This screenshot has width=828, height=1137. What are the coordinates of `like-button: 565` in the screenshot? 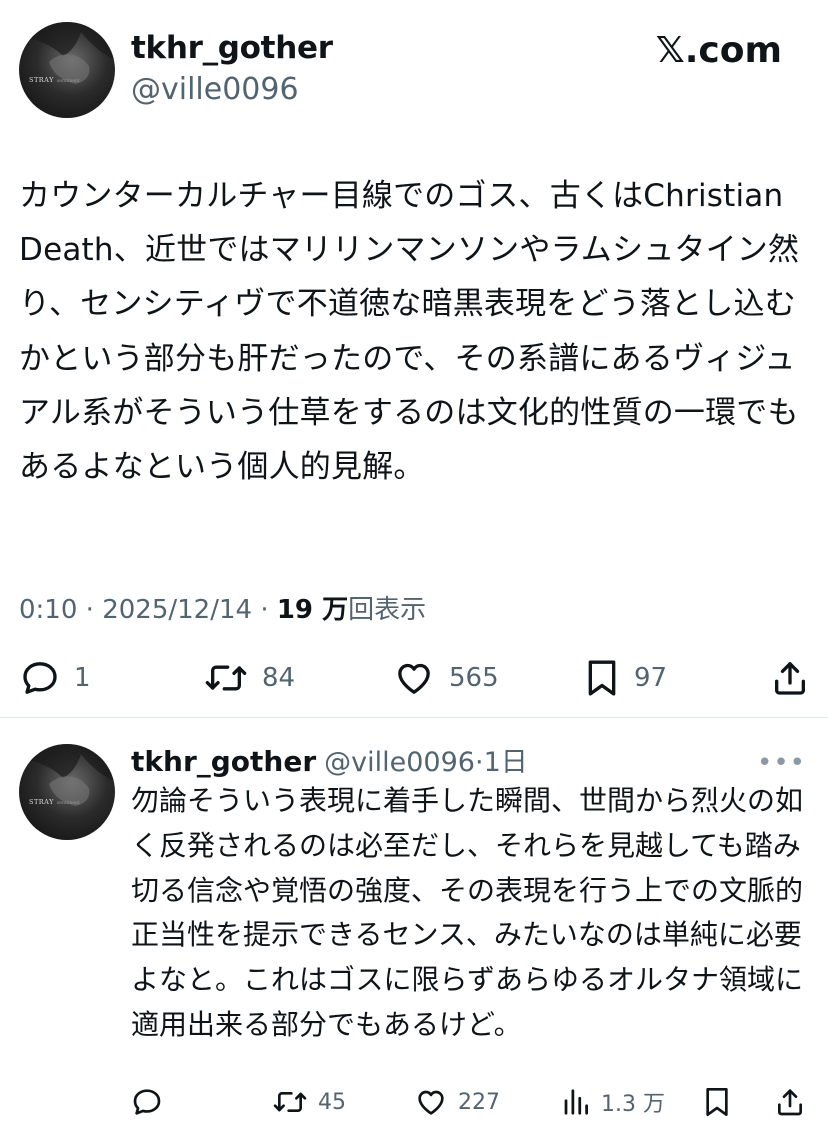 It's located at (446, 678).